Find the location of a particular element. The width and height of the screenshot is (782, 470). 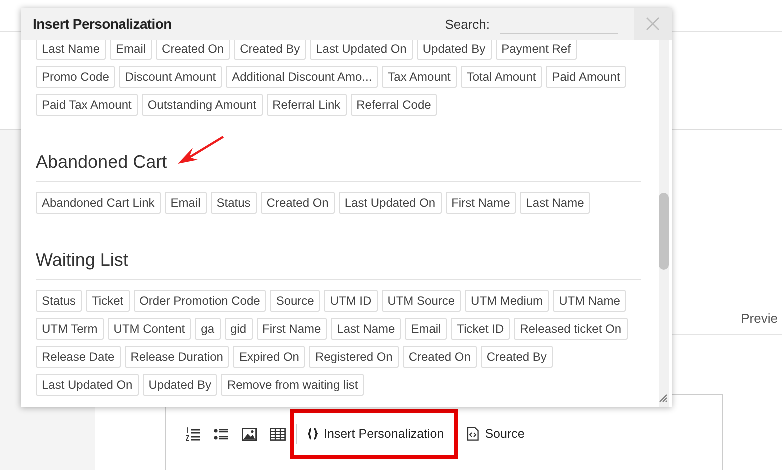

field-tag: Referral Code is located at coordinates (394, 105).